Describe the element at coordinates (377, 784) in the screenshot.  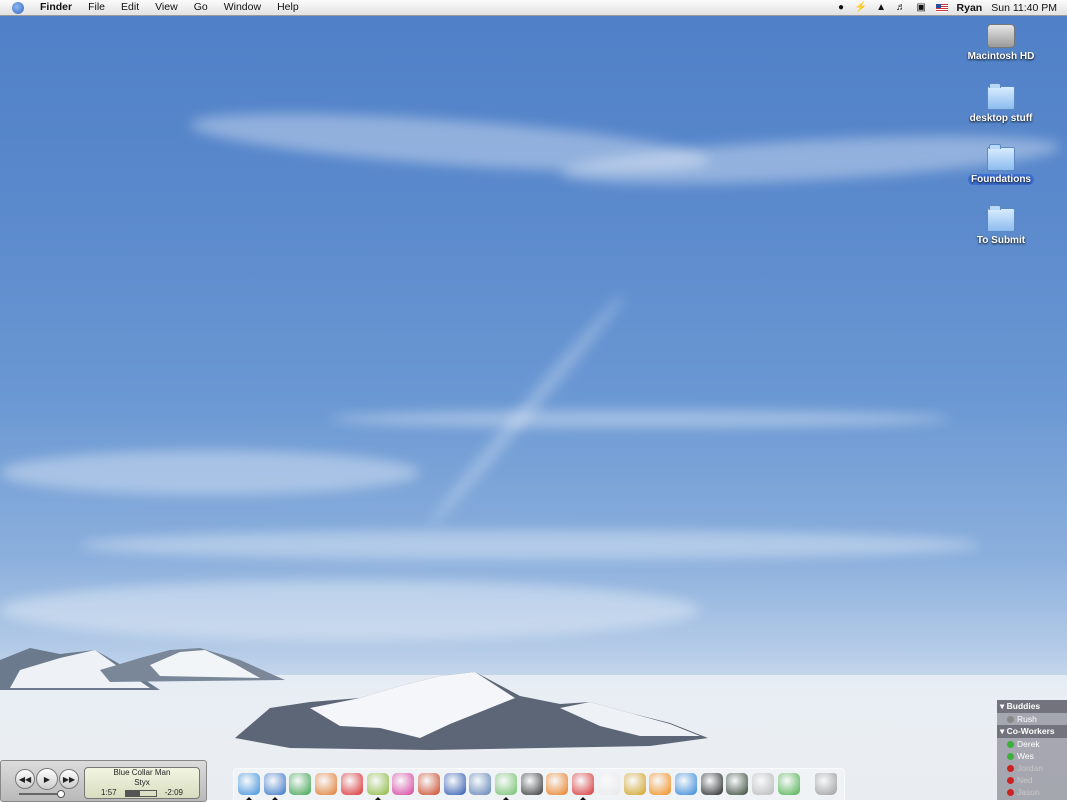
I see `pencil-icon` at that location.